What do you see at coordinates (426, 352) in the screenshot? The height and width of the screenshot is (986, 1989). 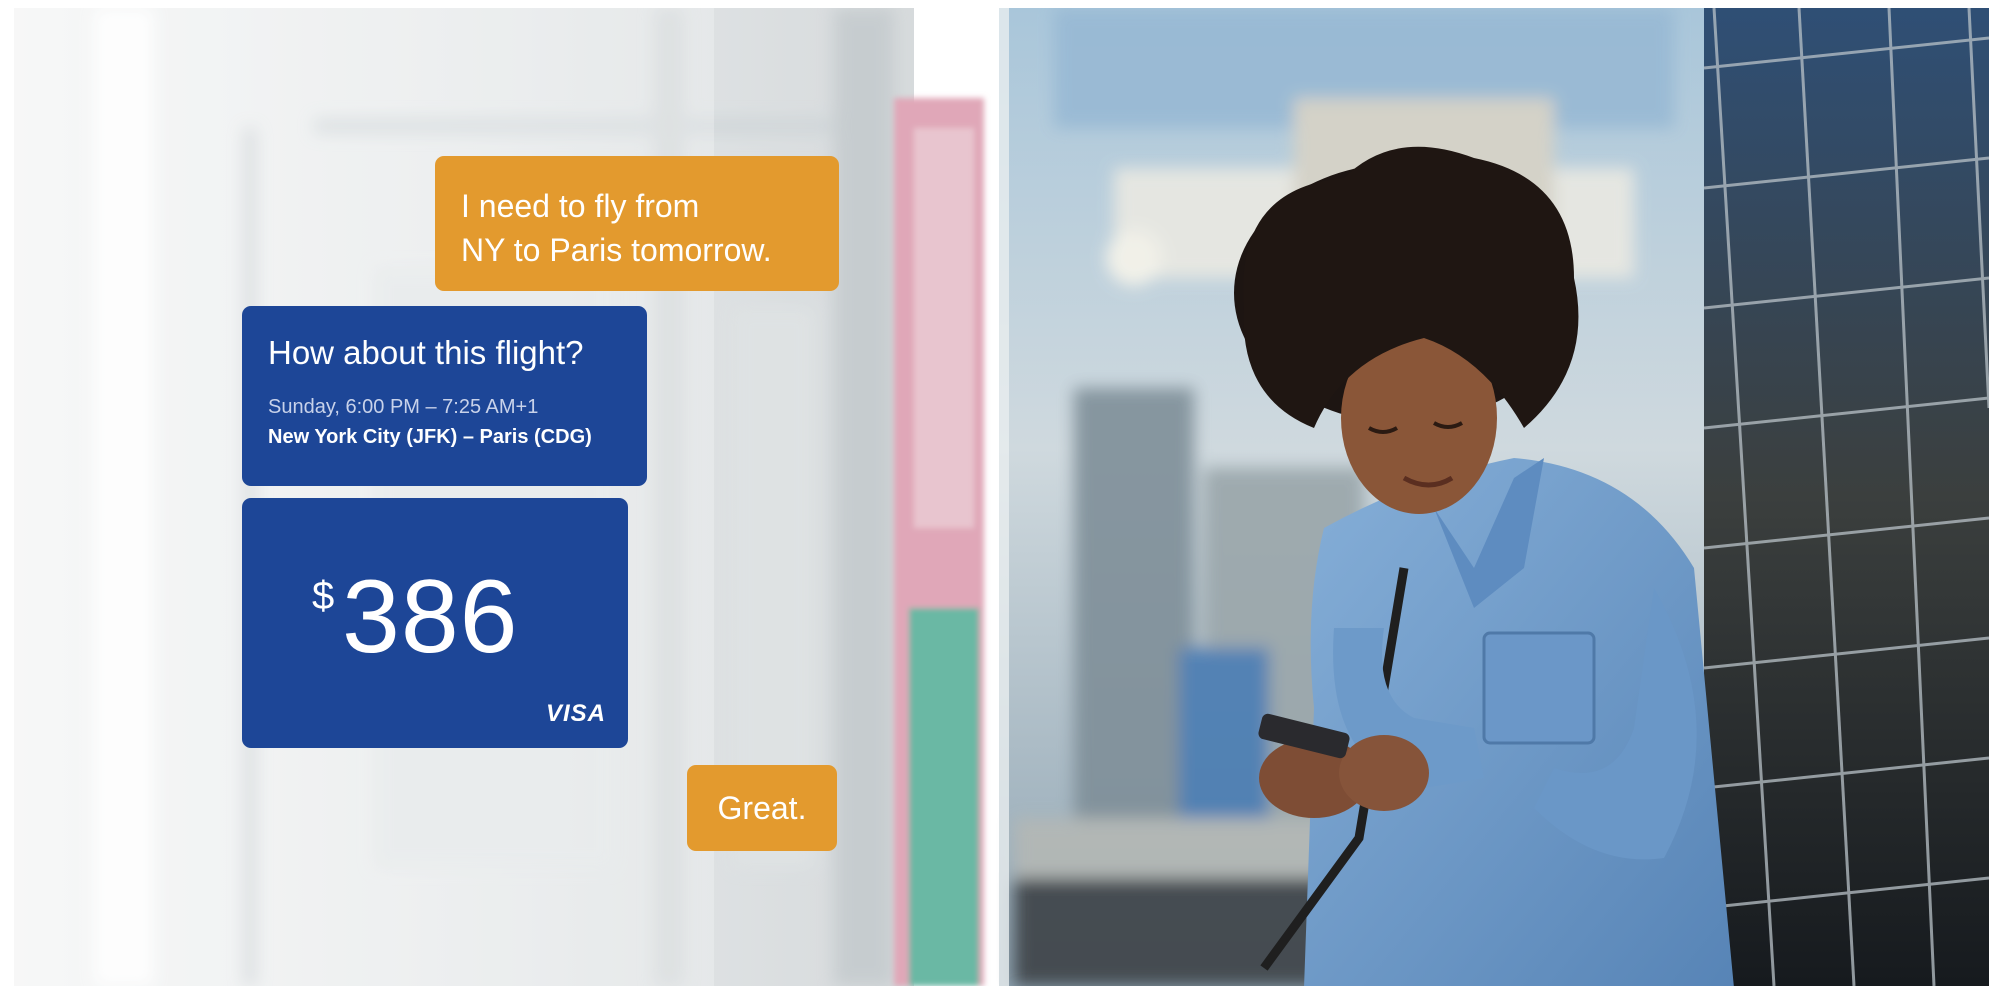 I see `flight-question: How about this flight?` at bounding box center [426, 352].